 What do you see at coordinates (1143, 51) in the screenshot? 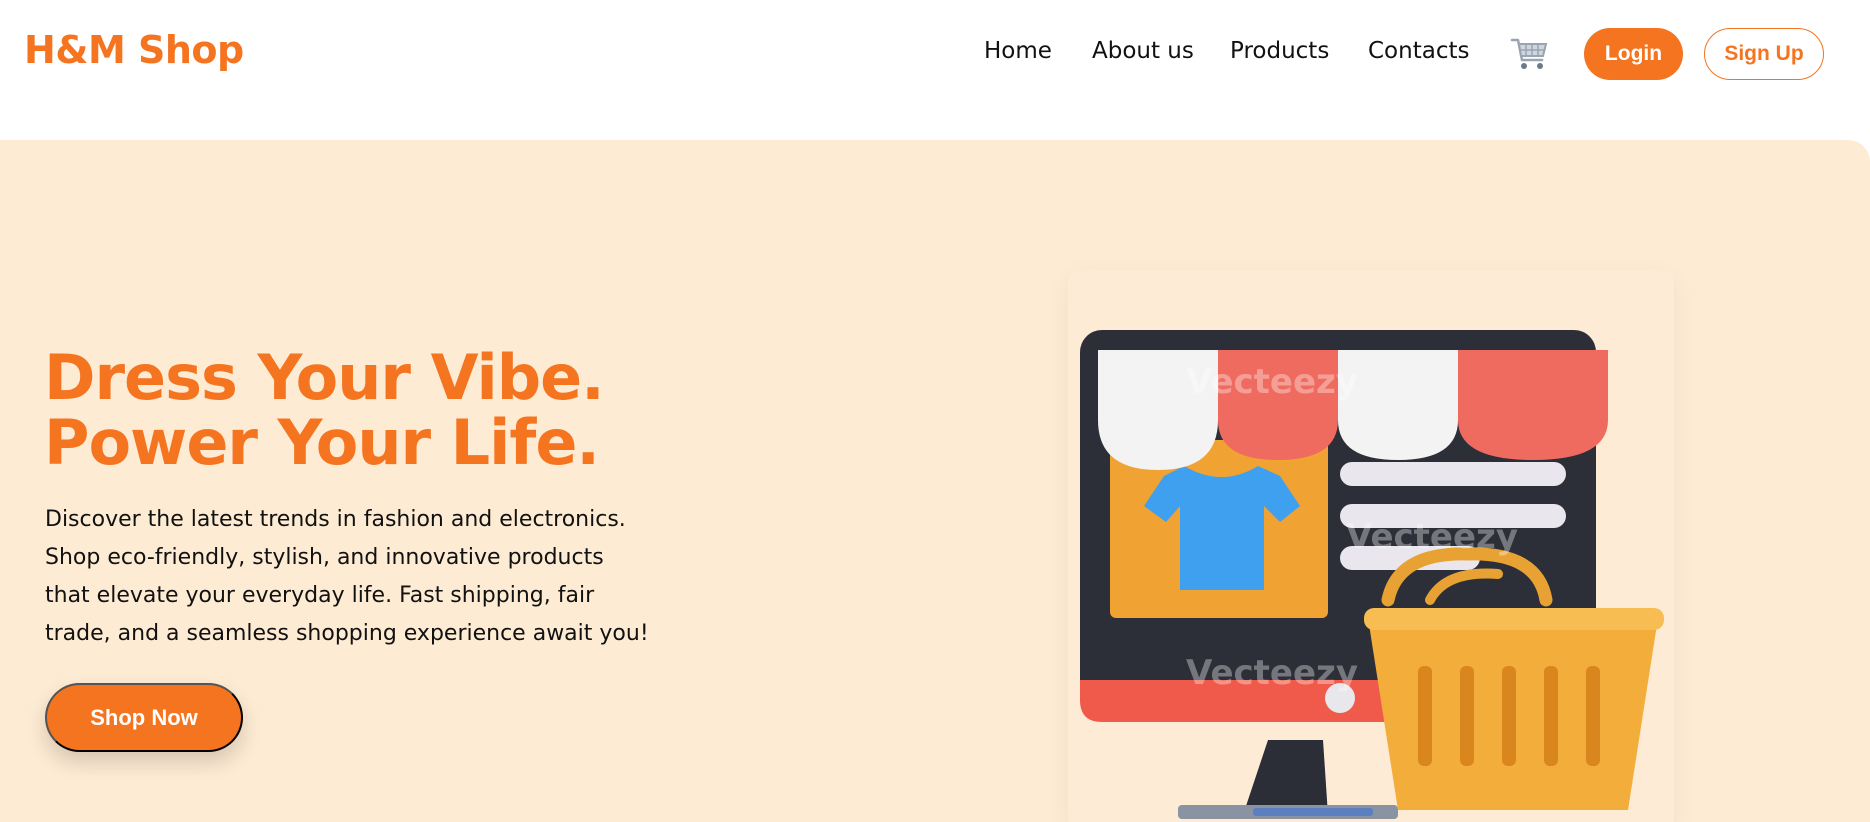
I see `nav-about-us: About us` at bounding box center [1143, 51].